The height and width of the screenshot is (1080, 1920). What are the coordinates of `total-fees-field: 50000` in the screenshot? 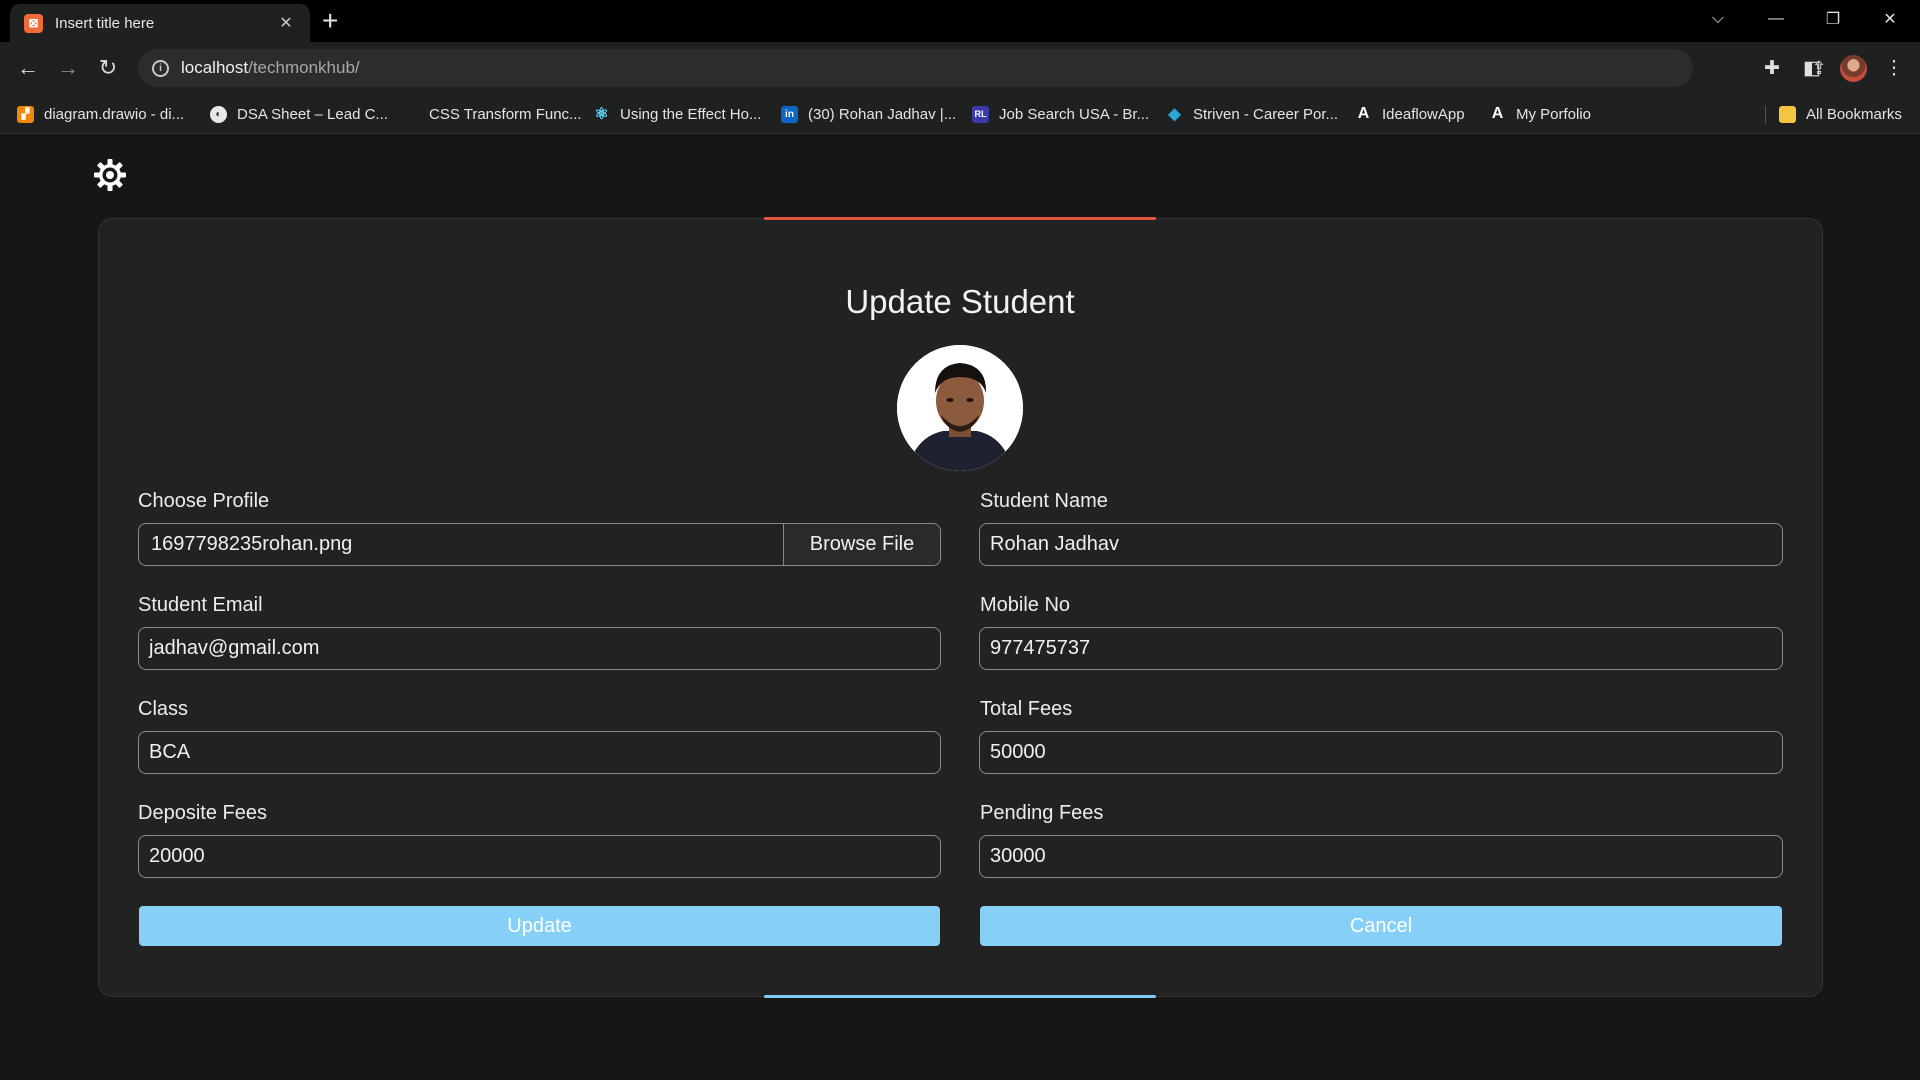 It's located at (1381, 752).